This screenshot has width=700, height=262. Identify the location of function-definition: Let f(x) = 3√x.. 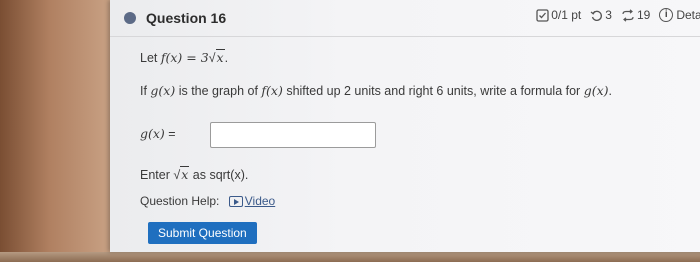
(184, 57).